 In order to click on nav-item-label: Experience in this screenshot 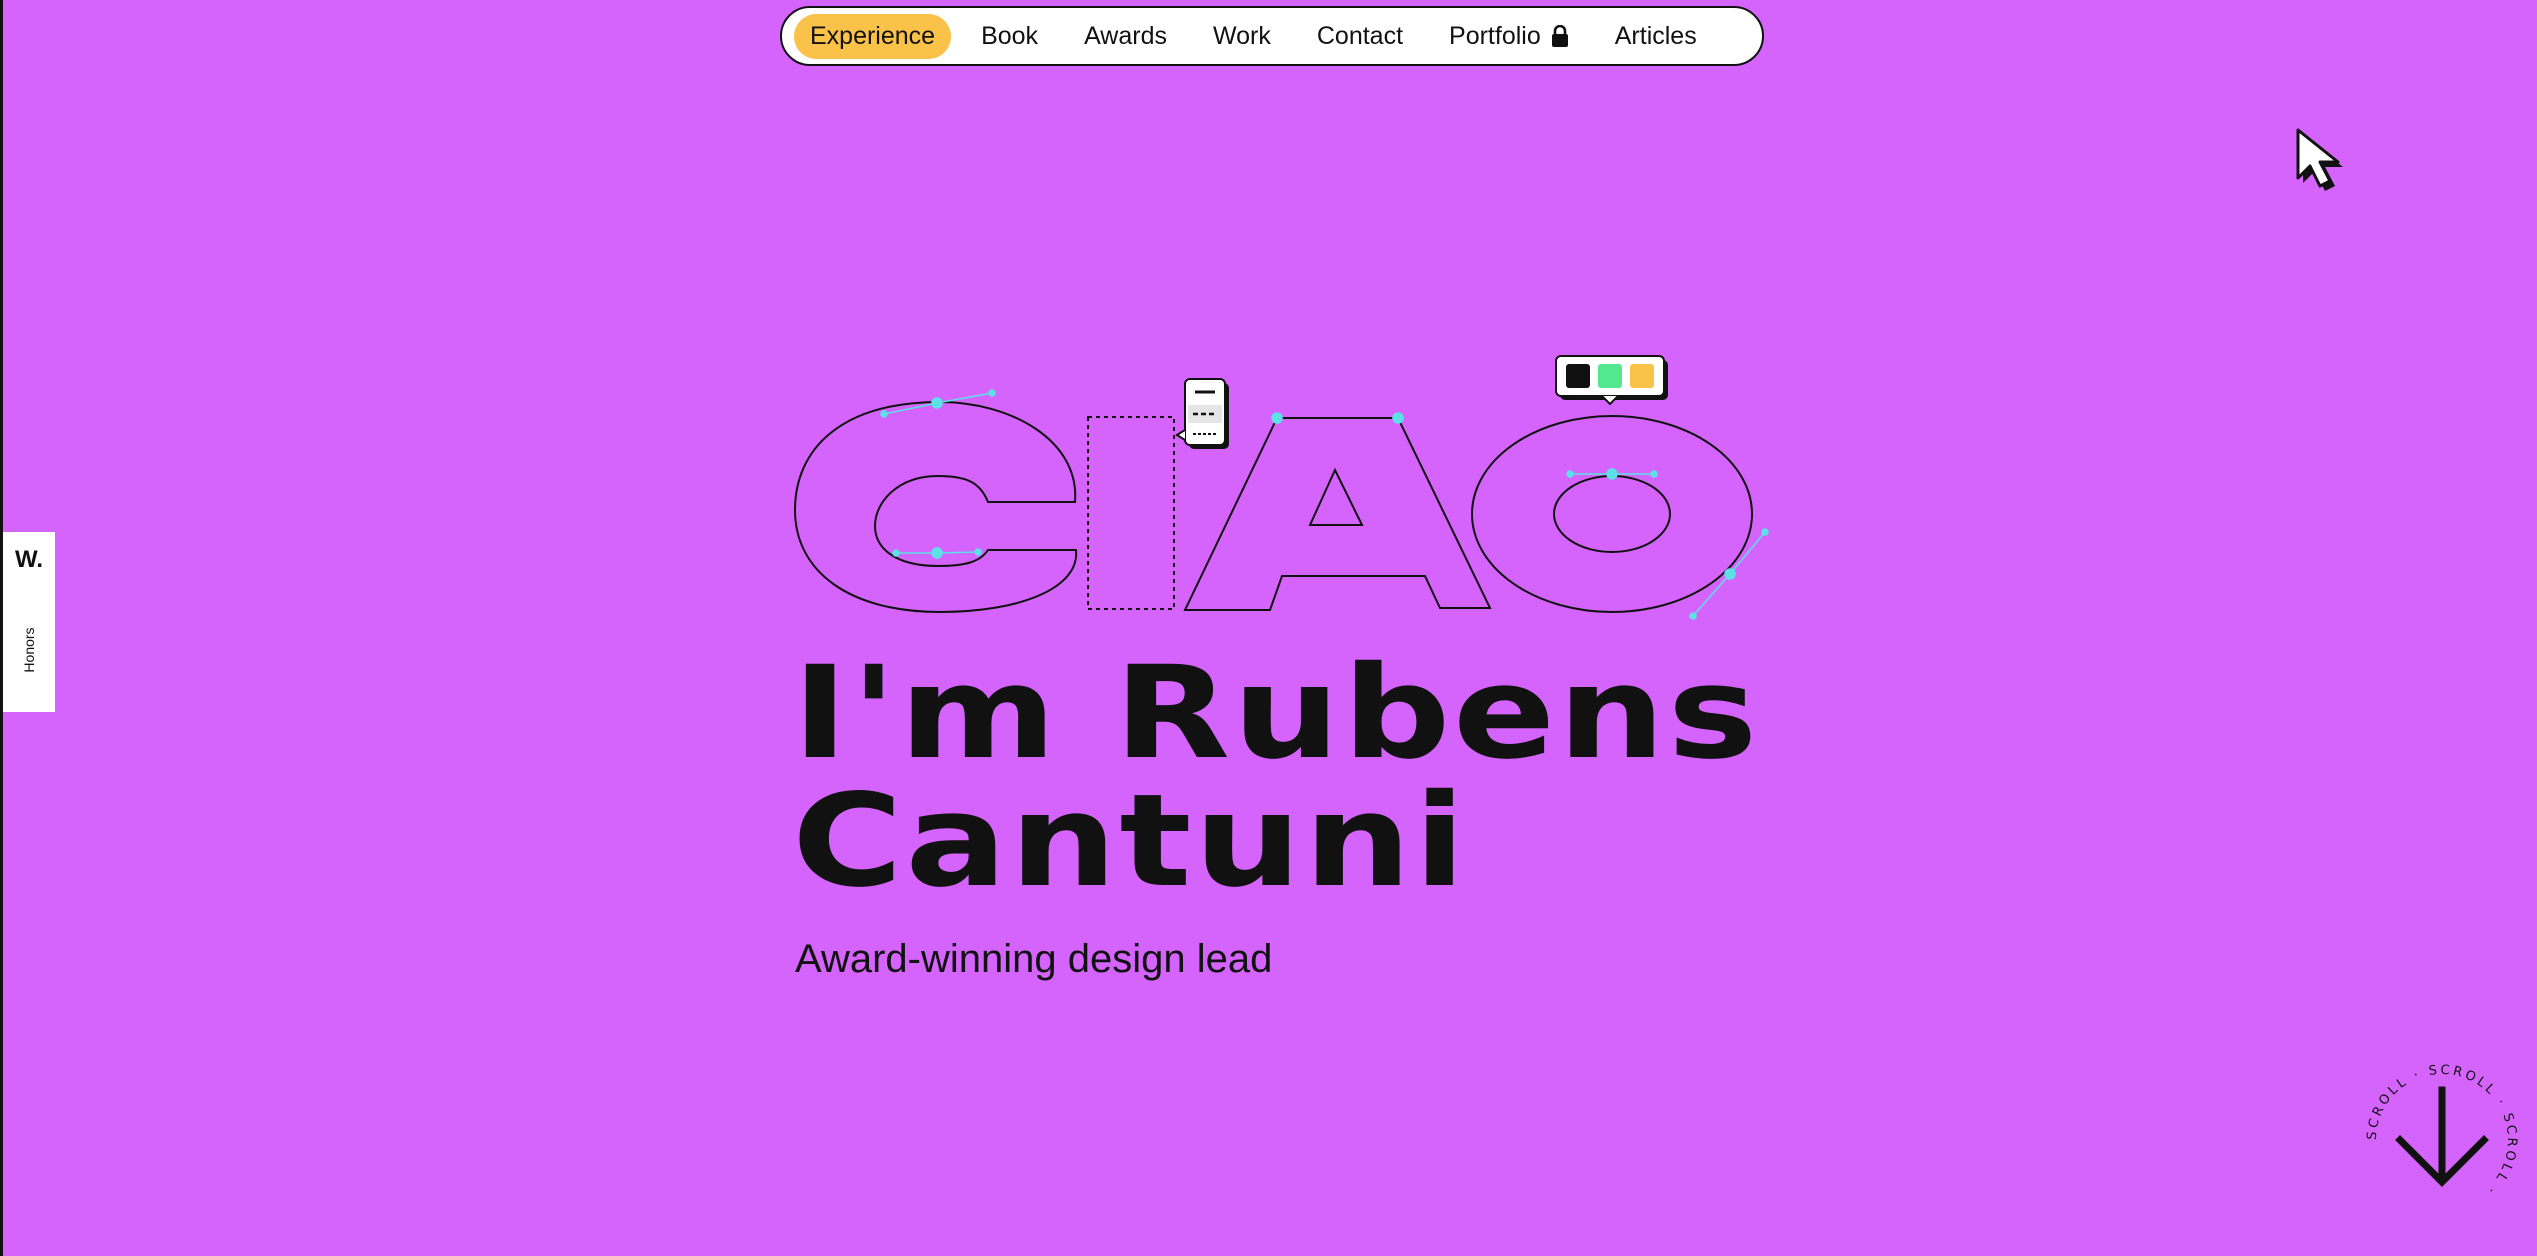, I will do `click(873, 35)`.